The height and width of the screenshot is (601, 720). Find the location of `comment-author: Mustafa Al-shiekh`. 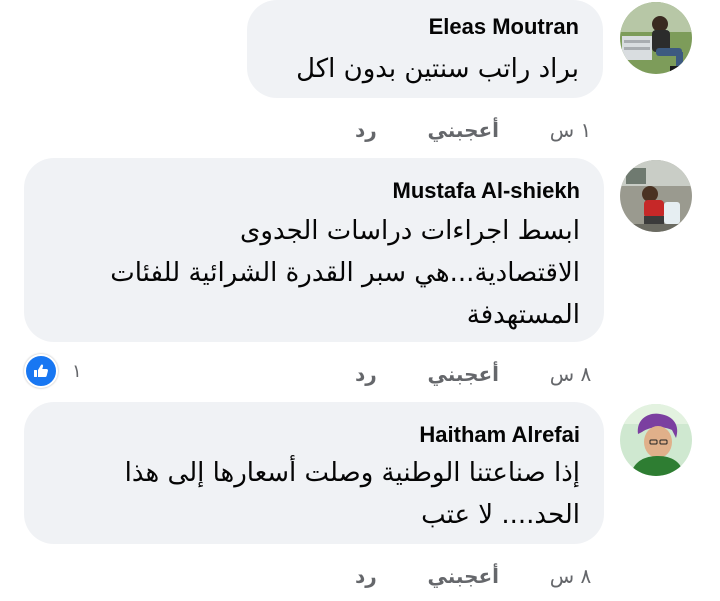

comment-author: Mustafa Al-shiekh is located at coordinates (486, 191).